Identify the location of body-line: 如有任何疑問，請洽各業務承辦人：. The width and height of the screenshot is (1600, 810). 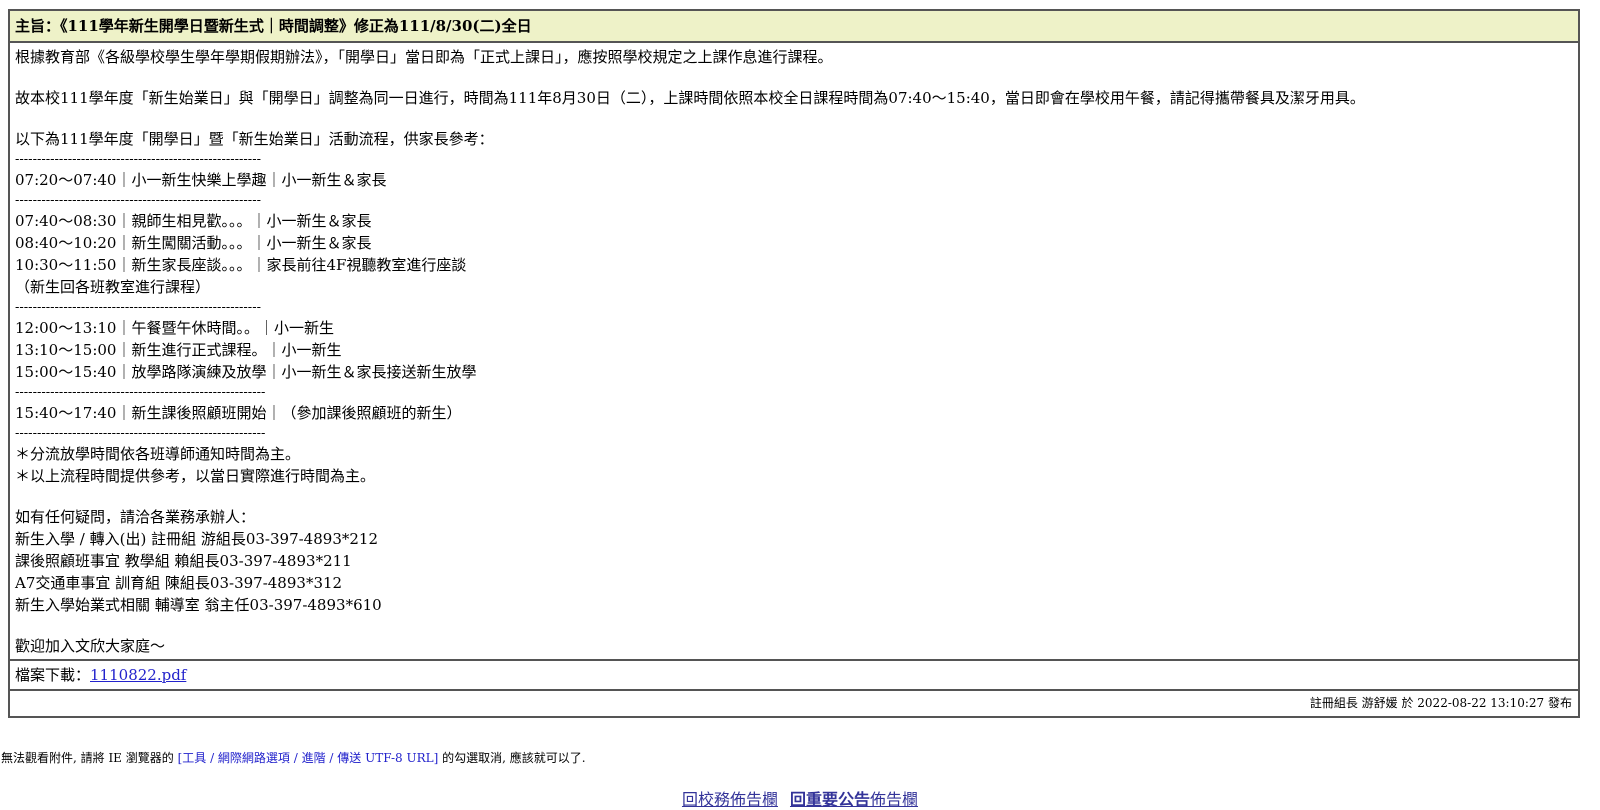
(135, 517).